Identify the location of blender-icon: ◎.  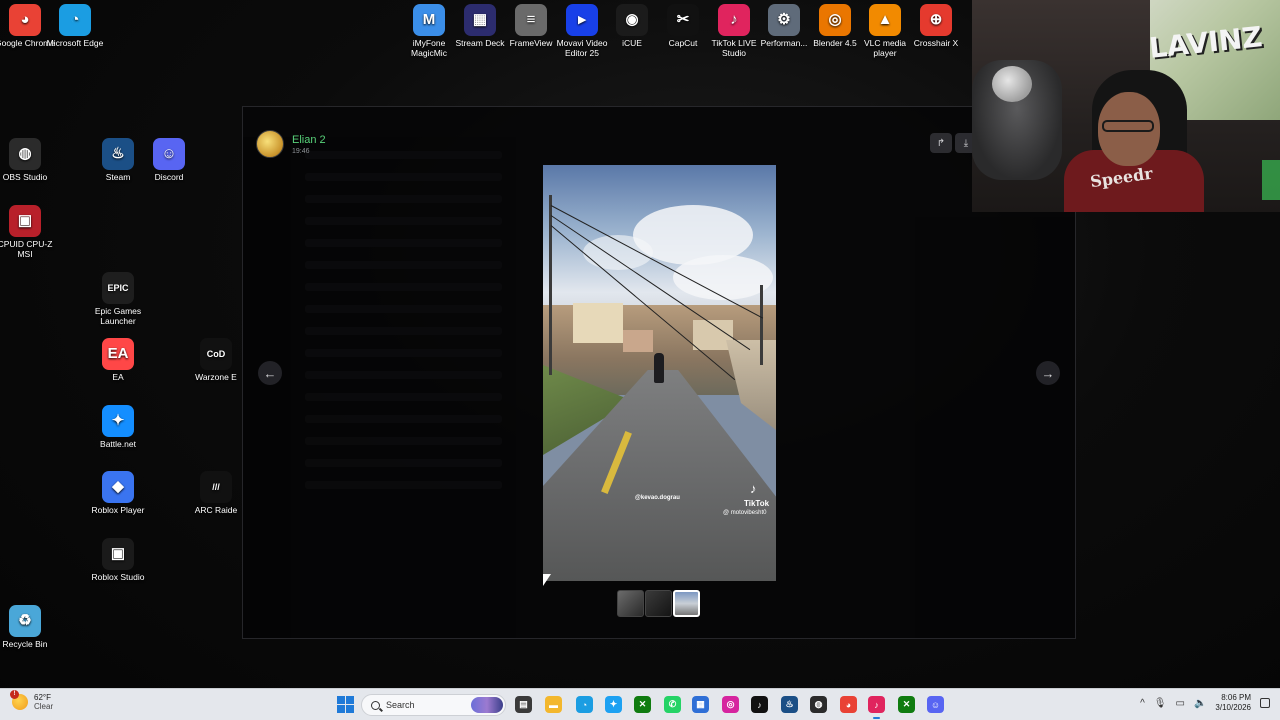
(835, 20).